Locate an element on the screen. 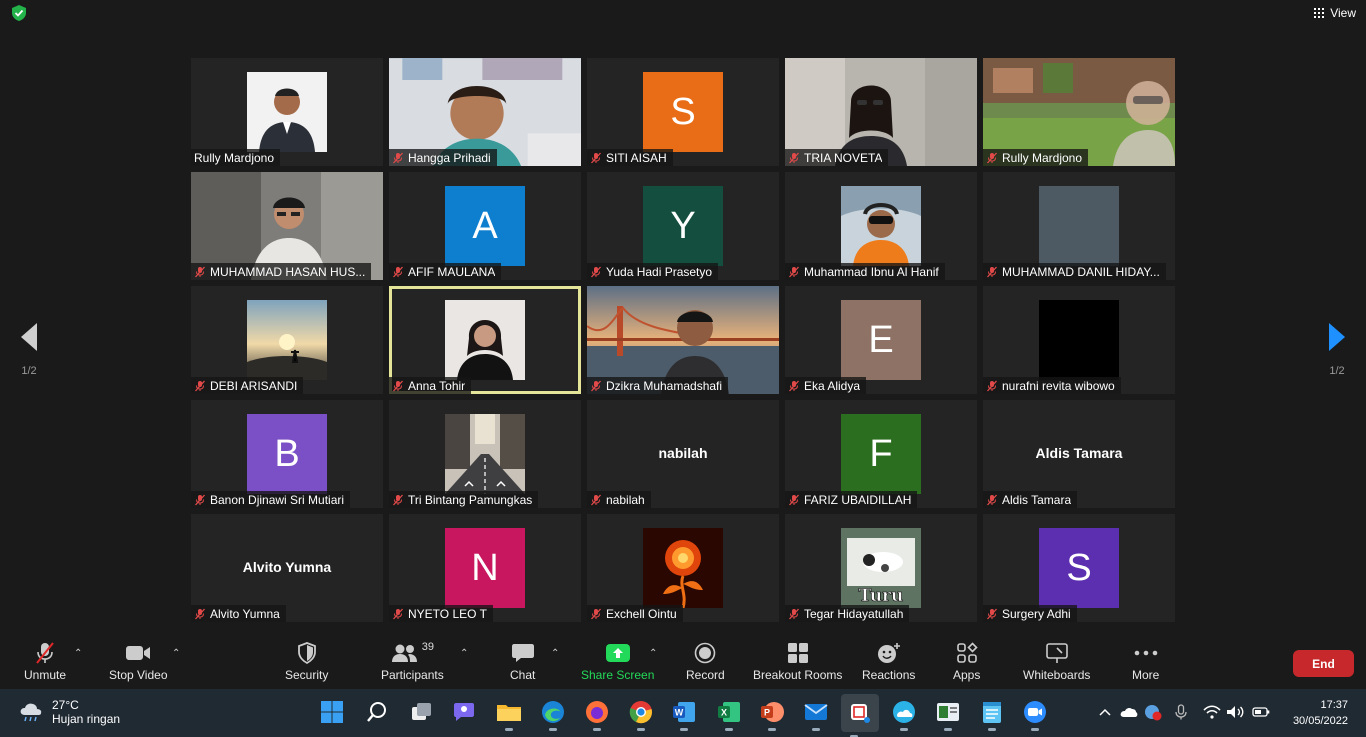  whiteboards-label: Whiteboards is located at coordinates (1057, 675).